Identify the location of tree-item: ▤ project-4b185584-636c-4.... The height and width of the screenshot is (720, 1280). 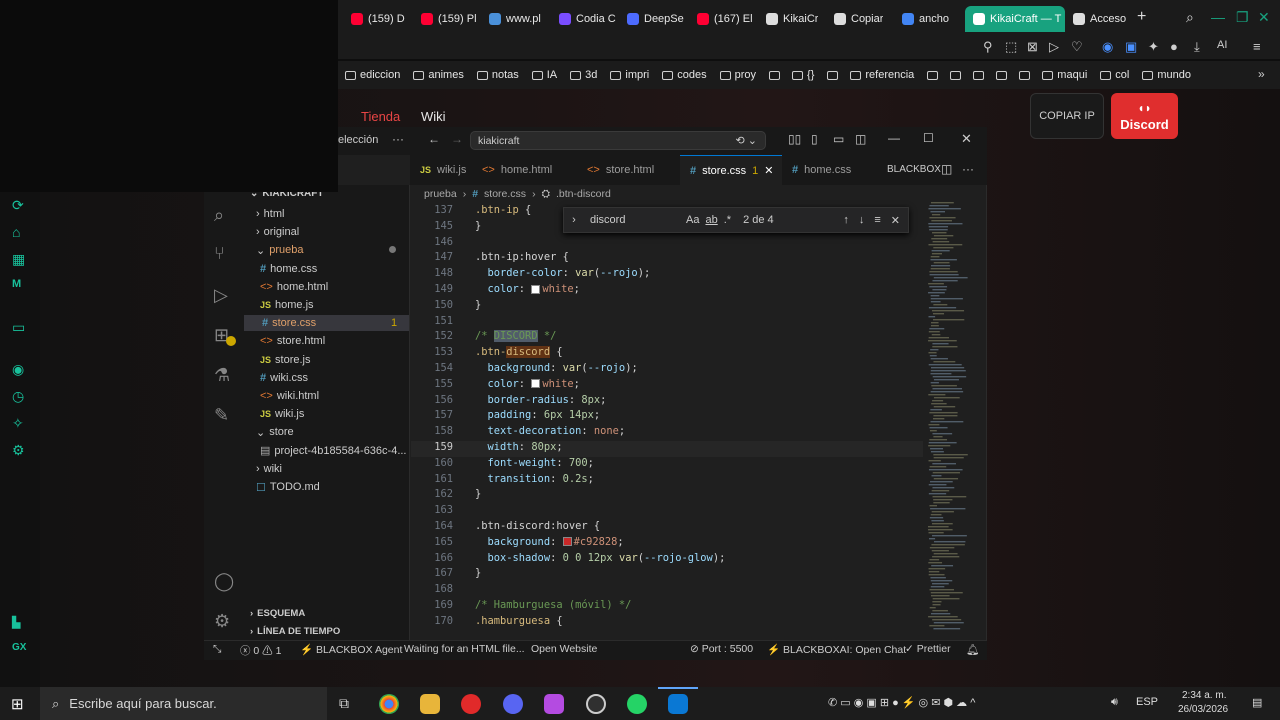
(333, 451).